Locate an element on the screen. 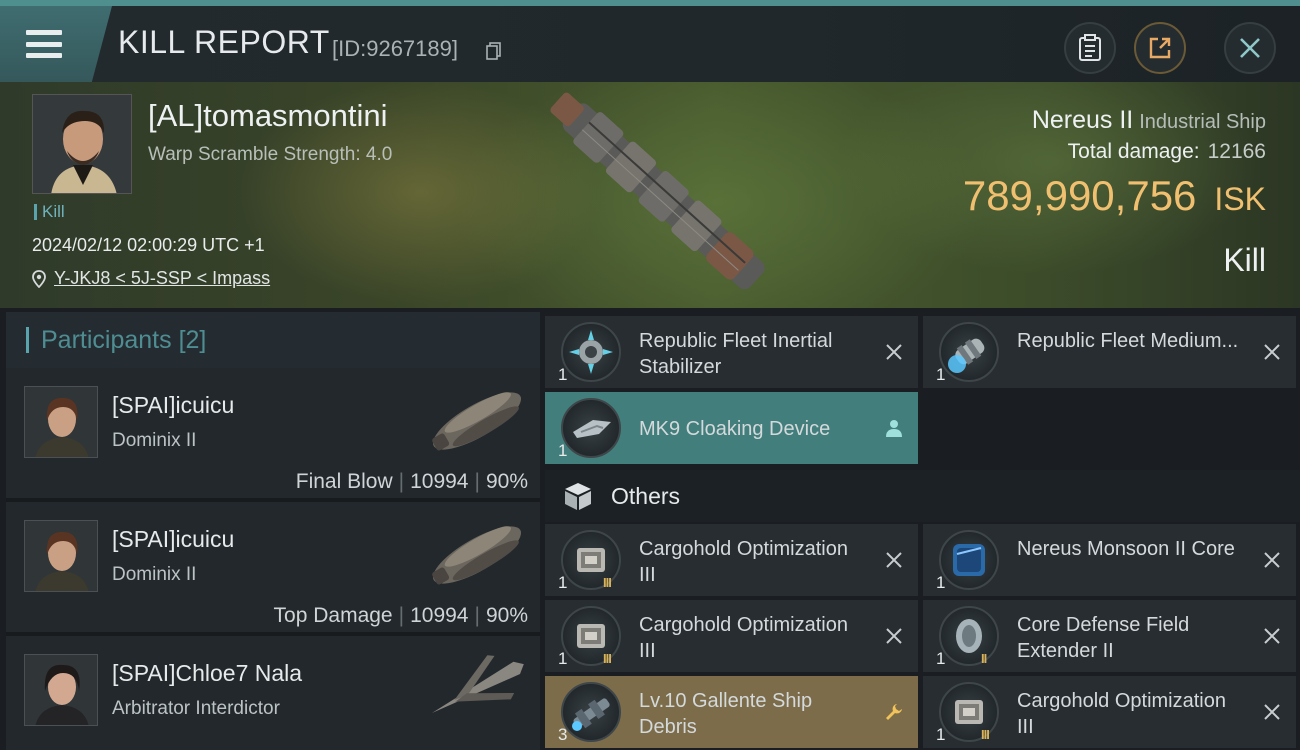 This screenshot has height=750, width=1300. ship-name: Nereus II is located at coordinates (1082, 120).